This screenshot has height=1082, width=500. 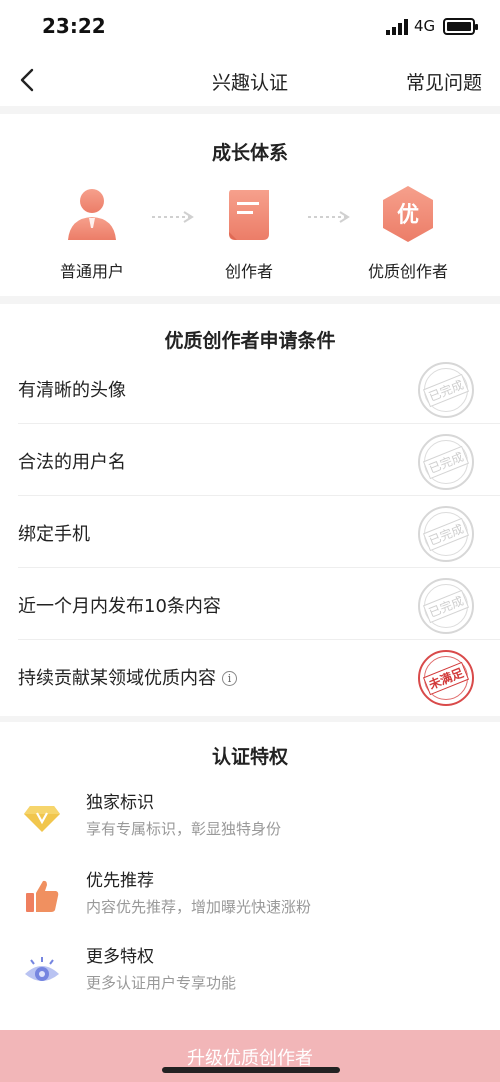 I want to click on privileges-title: 认证特权, so click(x=249, y=757).